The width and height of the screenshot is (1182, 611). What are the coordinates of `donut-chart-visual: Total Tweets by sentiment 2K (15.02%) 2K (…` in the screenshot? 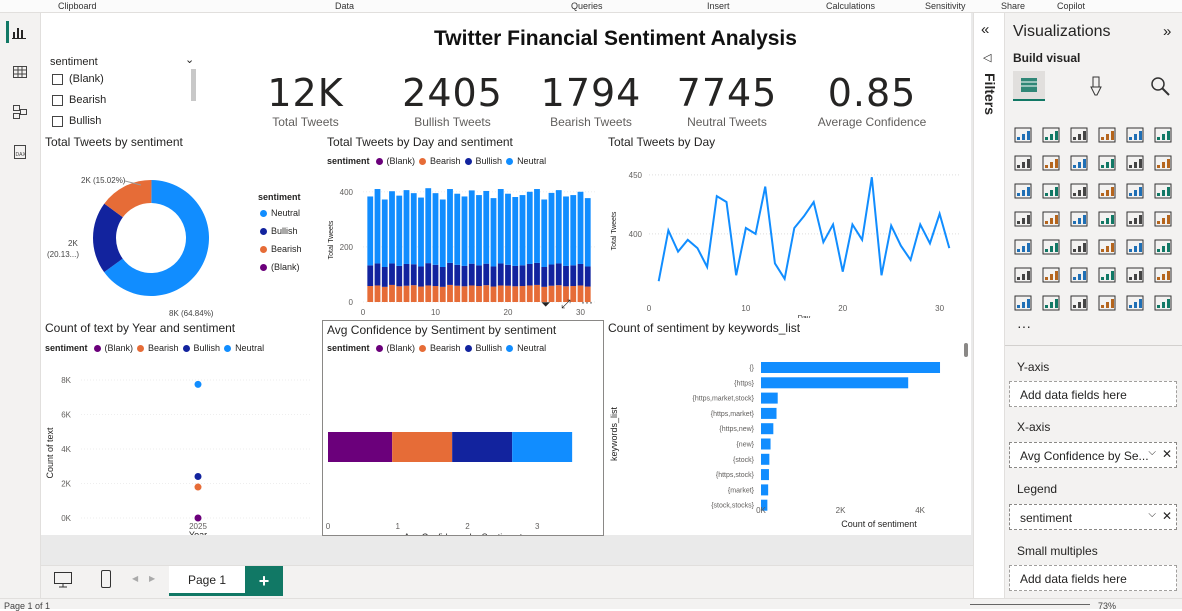 It's located at (181, 225).